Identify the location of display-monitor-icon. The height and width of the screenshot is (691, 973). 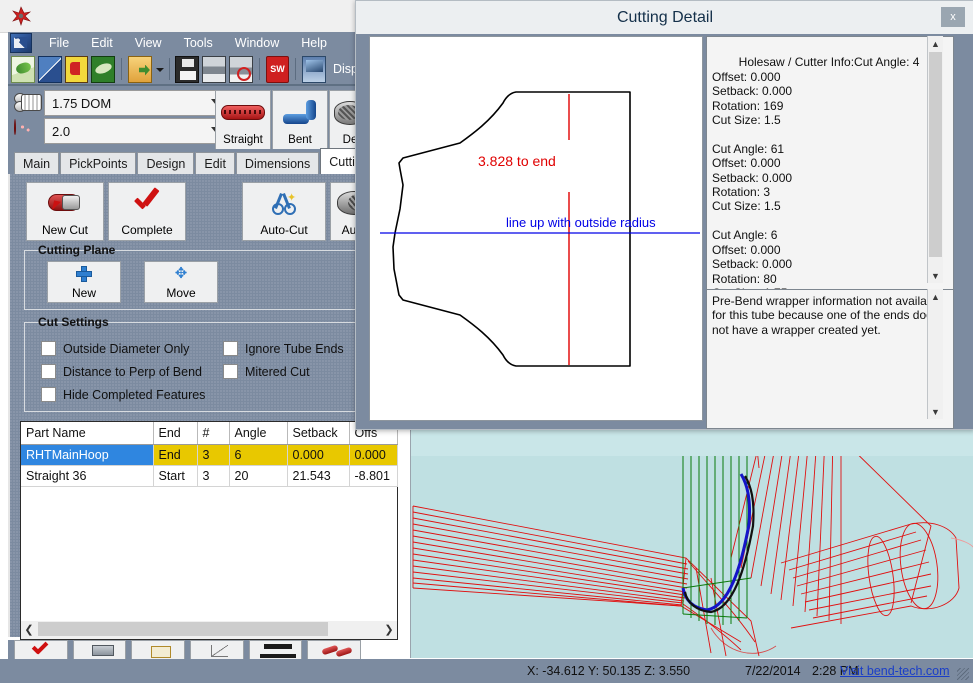
(314, 69).